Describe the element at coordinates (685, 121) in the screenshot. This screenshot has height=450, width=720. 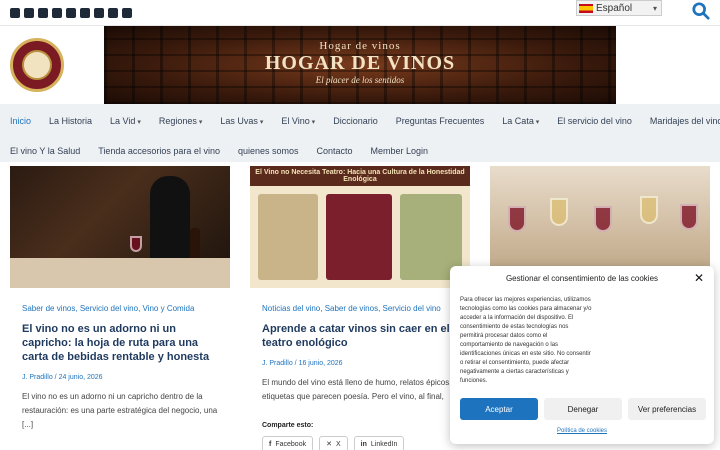
I see `nav-item-maridajes: Maridajes del vino` at that location.